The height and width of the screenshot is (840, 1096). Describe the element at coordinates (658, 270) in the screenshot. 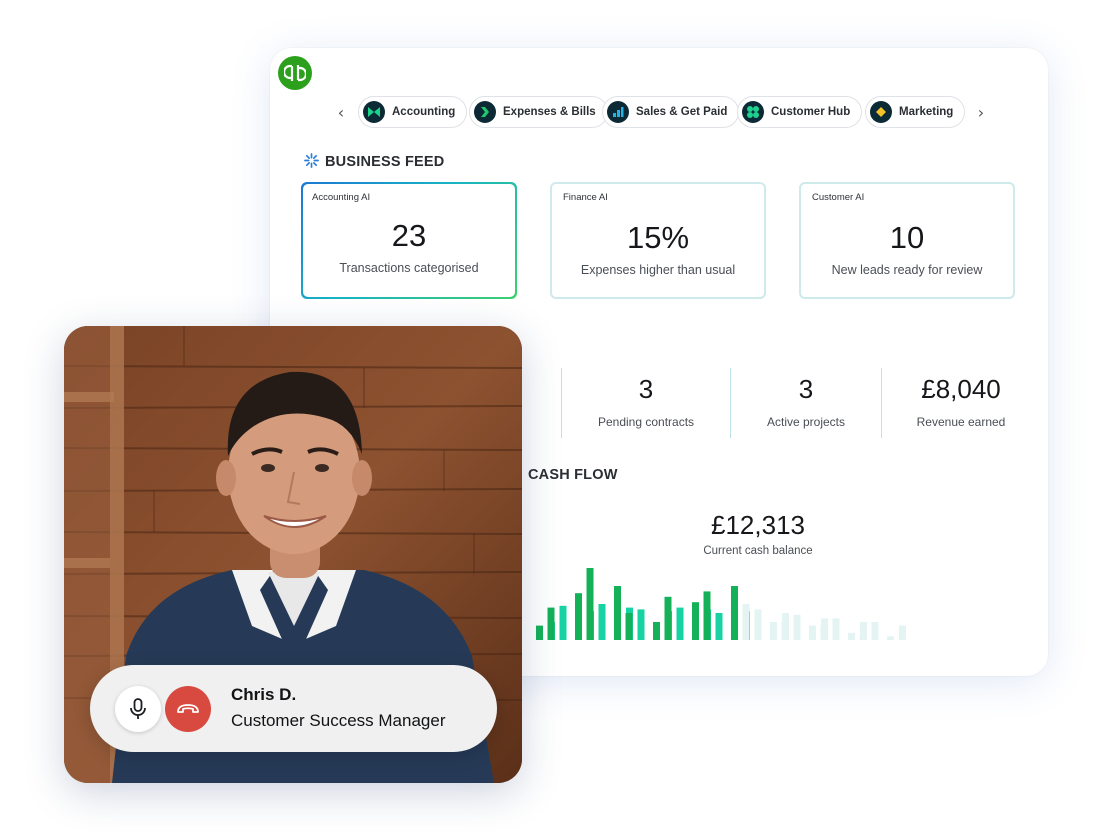

I see `card-caption: Expenses higher than usual` at that location.